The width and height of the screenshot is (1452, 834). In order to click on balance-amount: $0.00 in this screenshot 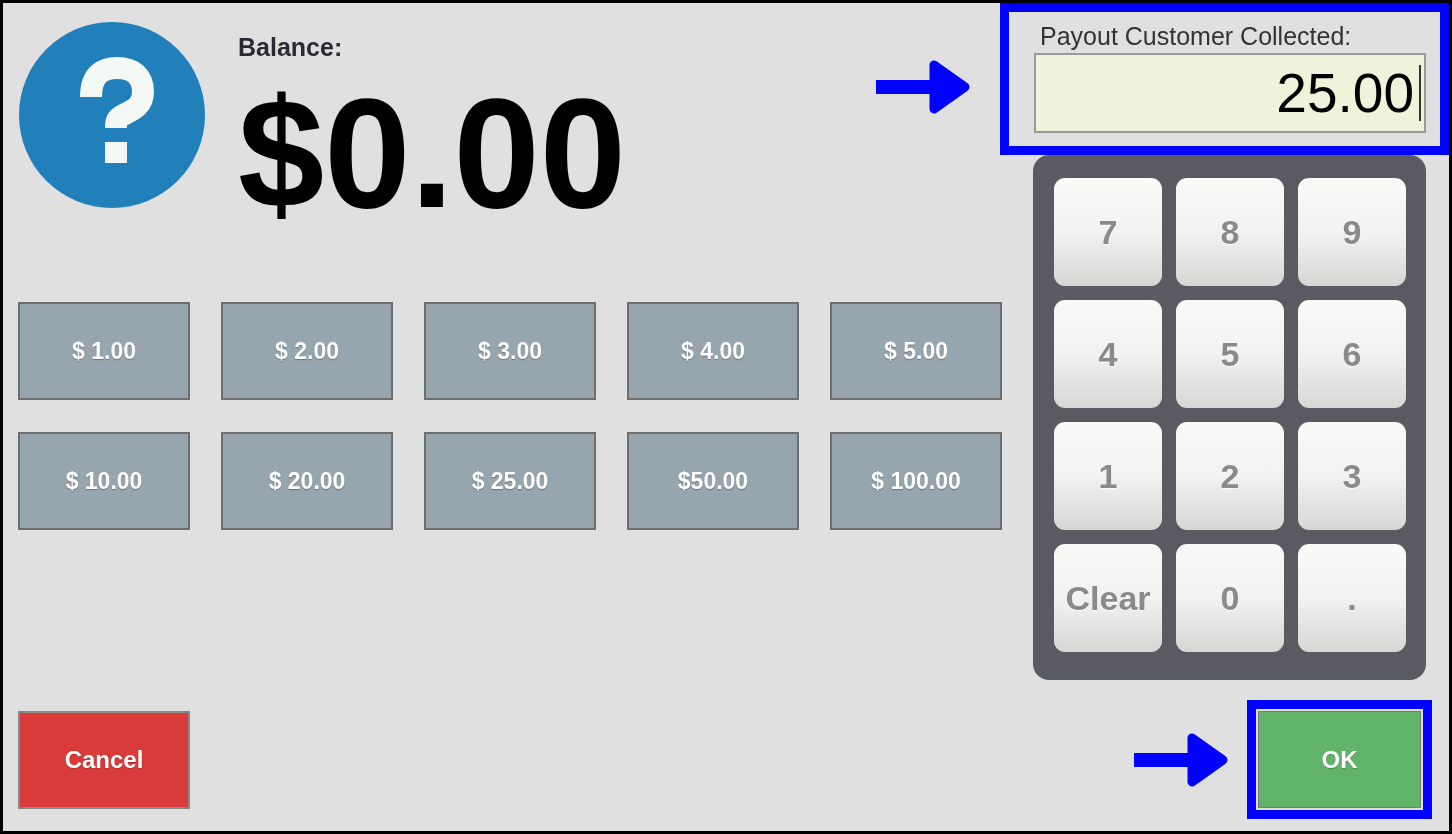, I will do `click(432, 153)`.